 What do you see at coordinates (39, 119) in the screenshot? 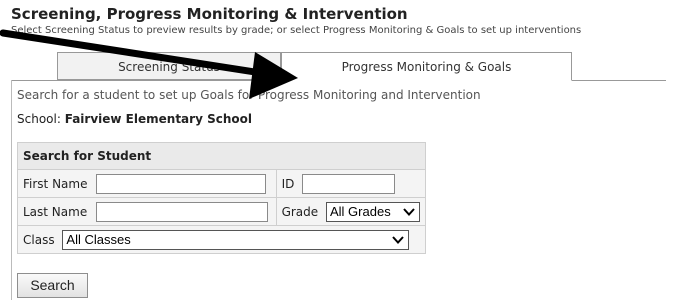
I see `school-label: School:` at bounding box center [39, 119].